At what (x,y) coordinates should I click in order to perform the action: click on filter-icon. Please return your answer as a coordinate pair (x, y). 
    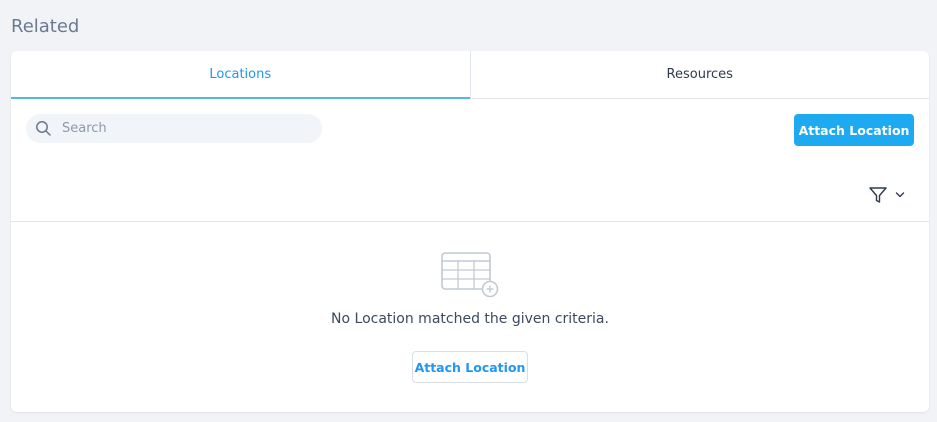
    Looking at the image, I should click on (878, 195).